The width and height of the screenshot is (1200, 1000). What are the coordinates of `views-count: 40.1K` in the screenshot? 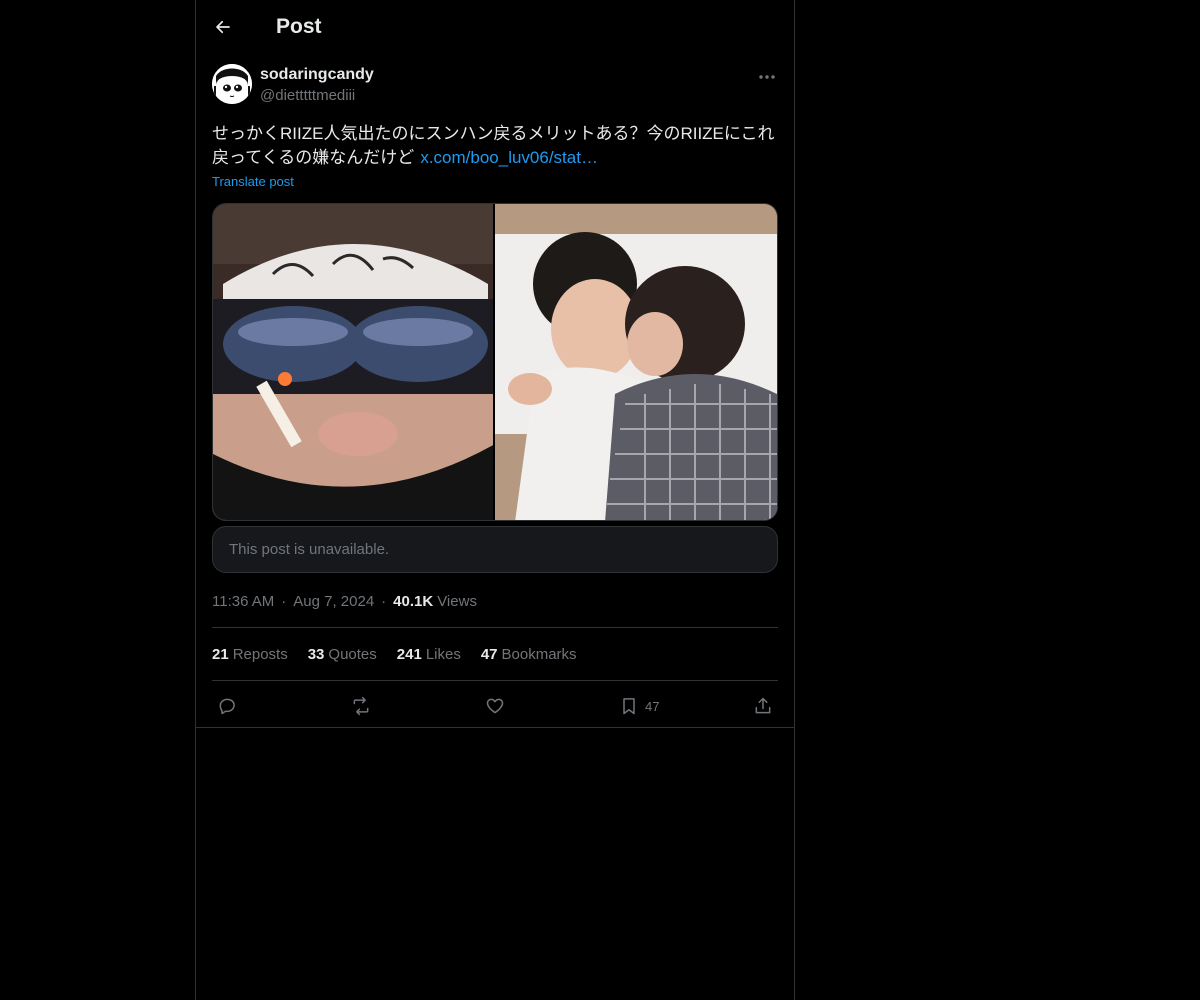 It's located at (413, 601).